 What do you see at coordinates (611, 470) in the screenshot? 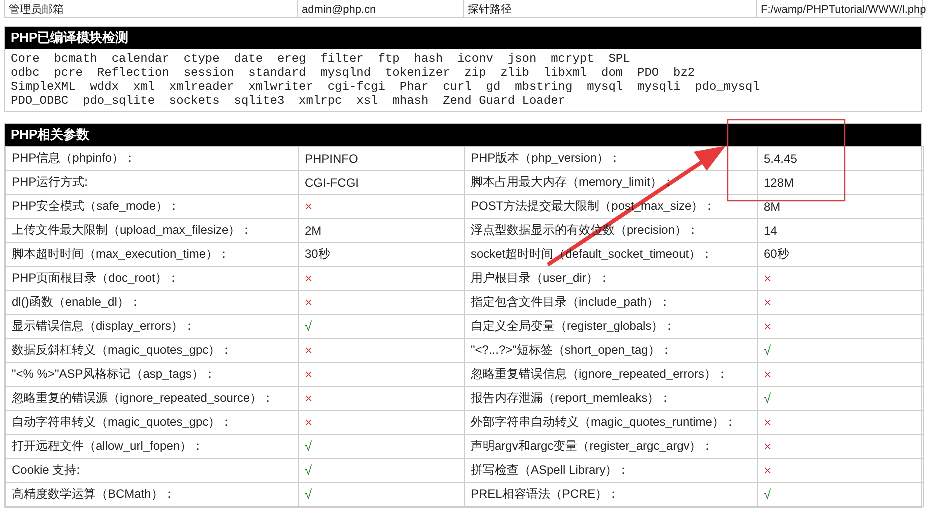
I see `setting-label: 拼写检查（ASpell Library）：` at bounding box center [611, 470].